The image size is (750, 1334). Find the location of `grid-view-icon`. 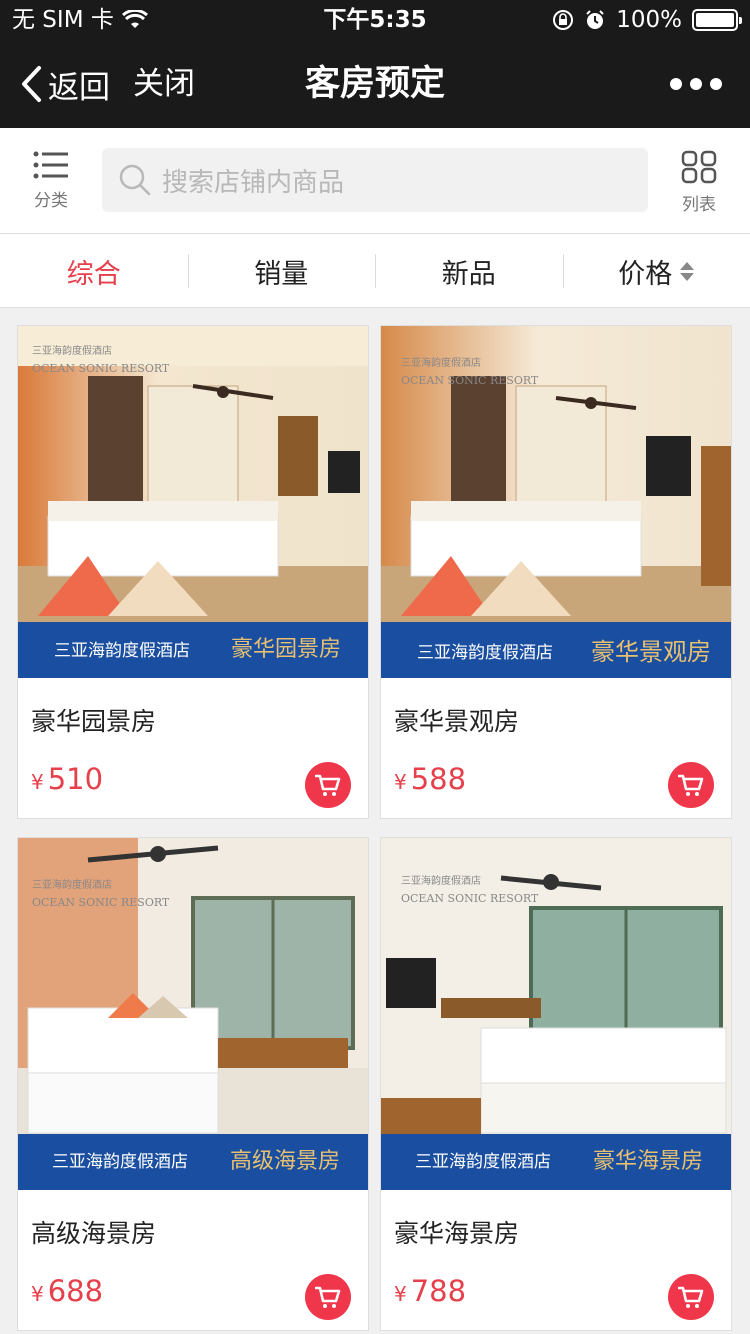

grid-view-icon is located at coordinates (699, 167).